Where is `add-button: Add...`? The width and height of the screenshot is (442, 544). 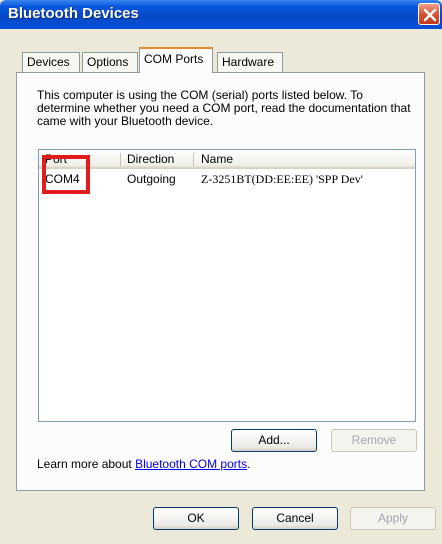 add-button: Add... is located at coordinates (274, 440).